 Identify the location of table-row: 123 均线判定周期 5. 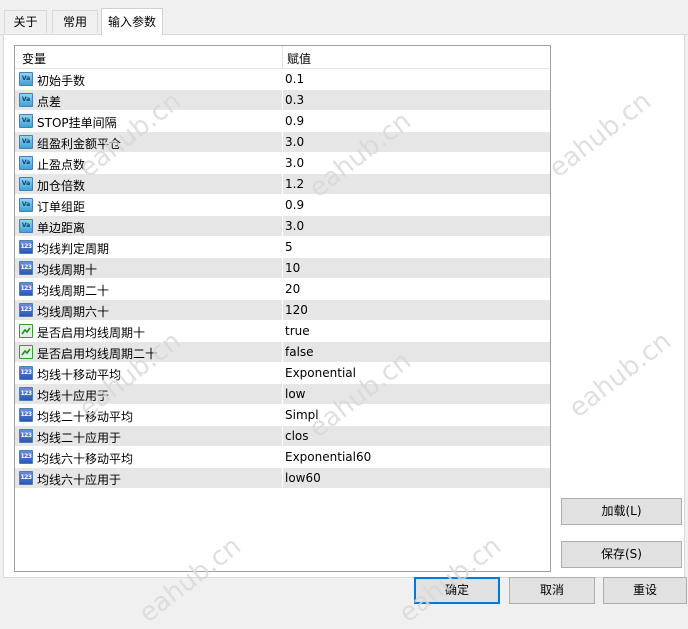
(282, 247).